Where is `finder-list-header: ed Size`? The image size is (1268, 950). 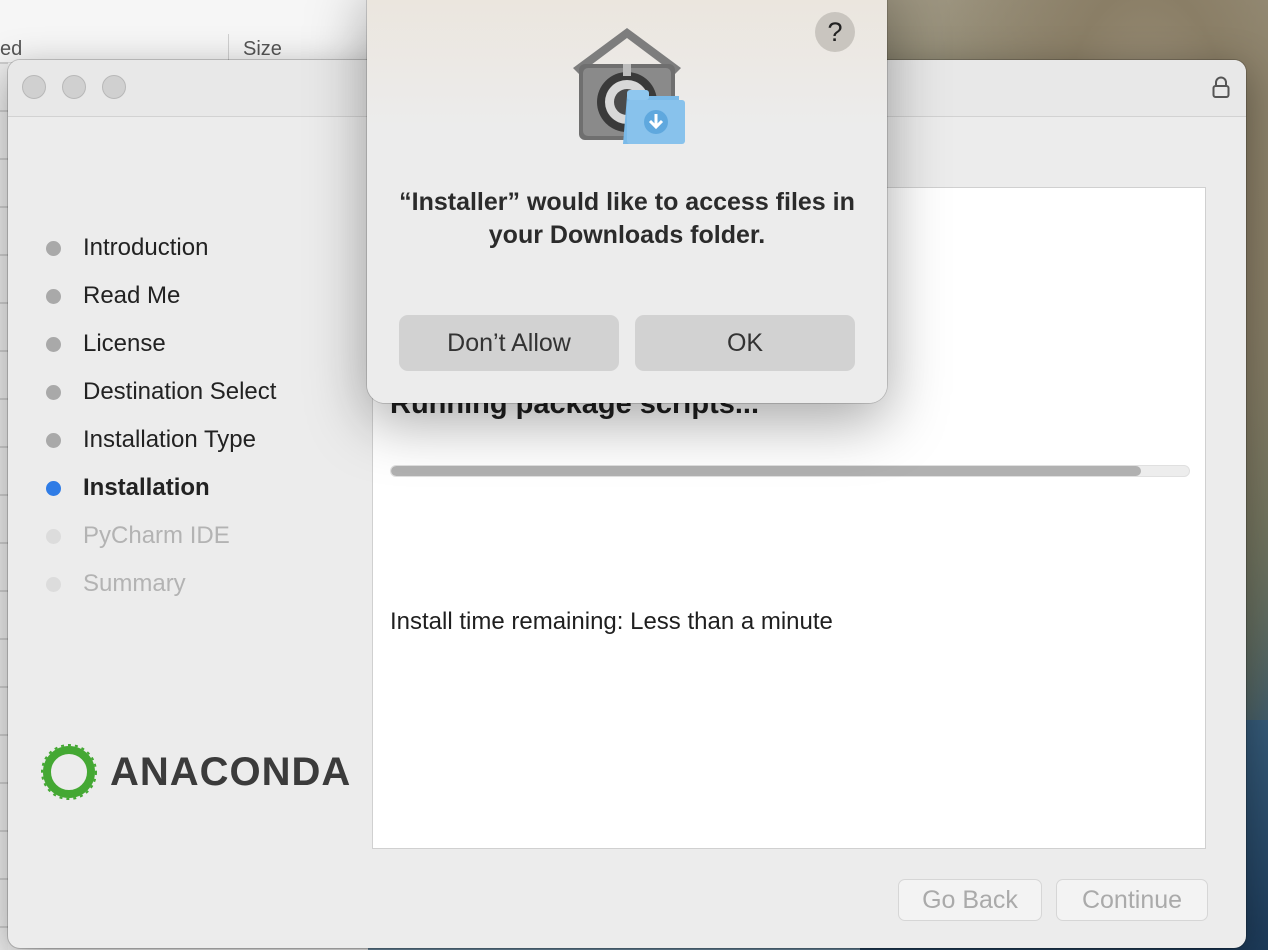
finder-list-header: ed Size is located at coordinates (184, 31).